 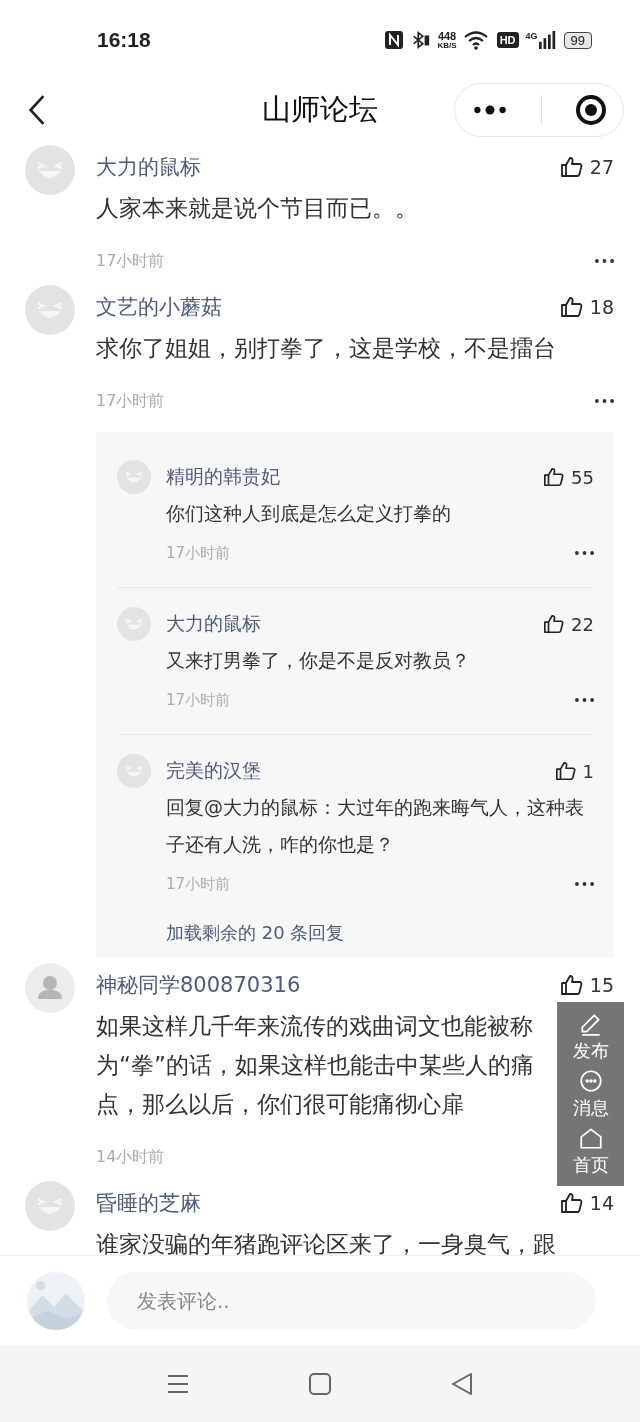 What do you see at coordinates (590, 1036) in the screenshot?
I see `float-menu-item: 发布` at bounding box center [590, 1036].